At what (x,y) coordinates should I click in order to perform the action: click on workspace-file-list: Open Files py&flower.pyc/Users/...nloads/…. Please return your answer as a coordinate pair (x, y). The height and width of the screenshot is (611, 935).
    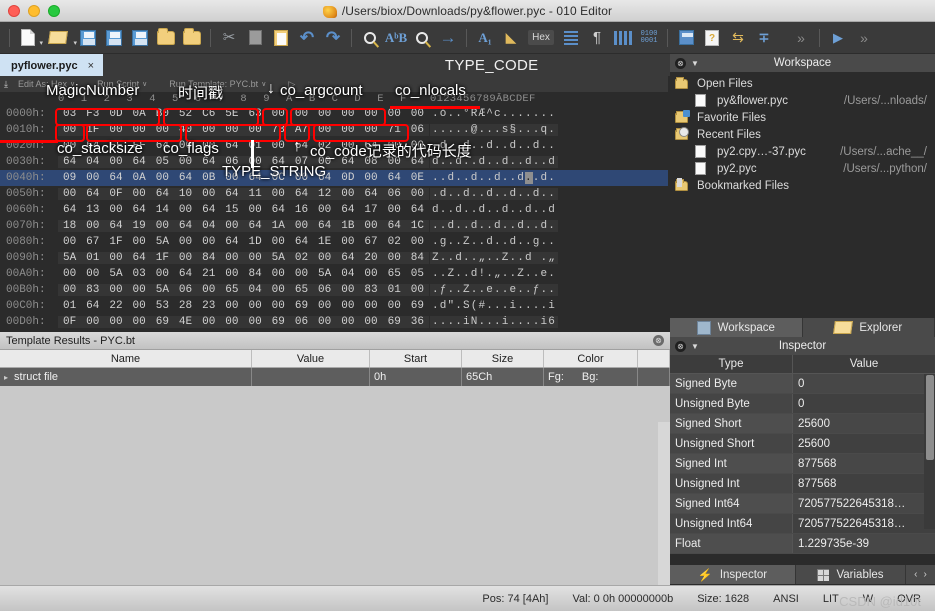
    Looking at the image, I should click on (802, 133).